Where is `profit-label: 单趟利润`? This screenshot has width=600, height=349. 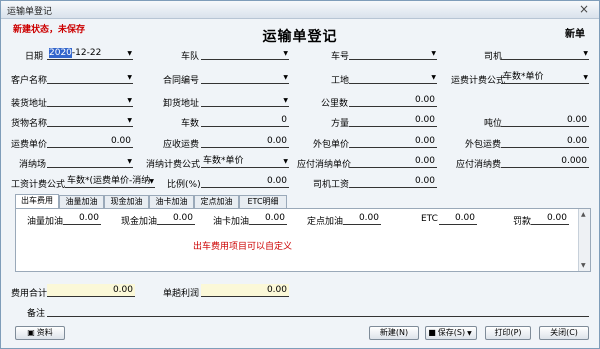
profit-label: 单趟利润 is located at coordinates (181, 294).